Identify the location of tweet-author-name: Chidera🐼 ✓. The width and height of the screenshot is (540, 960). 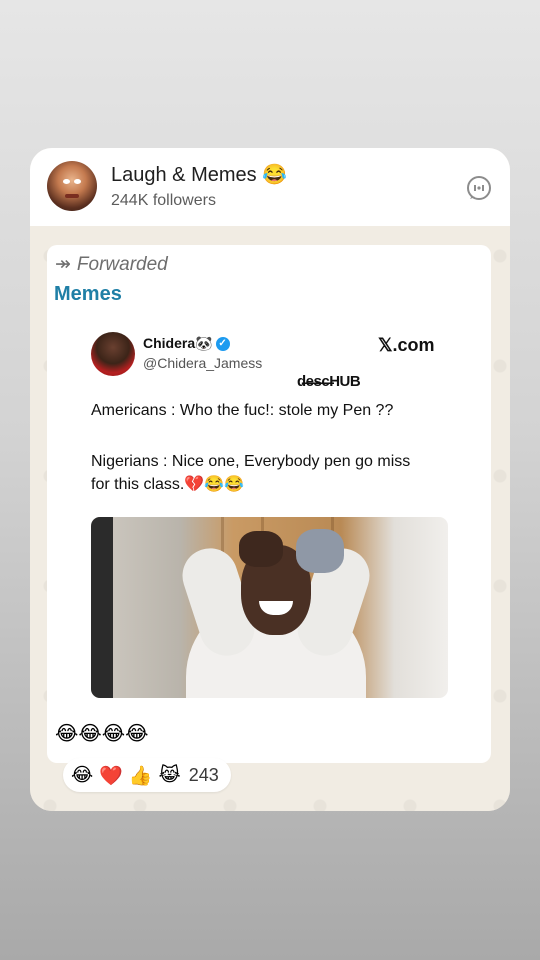
(186, 343).